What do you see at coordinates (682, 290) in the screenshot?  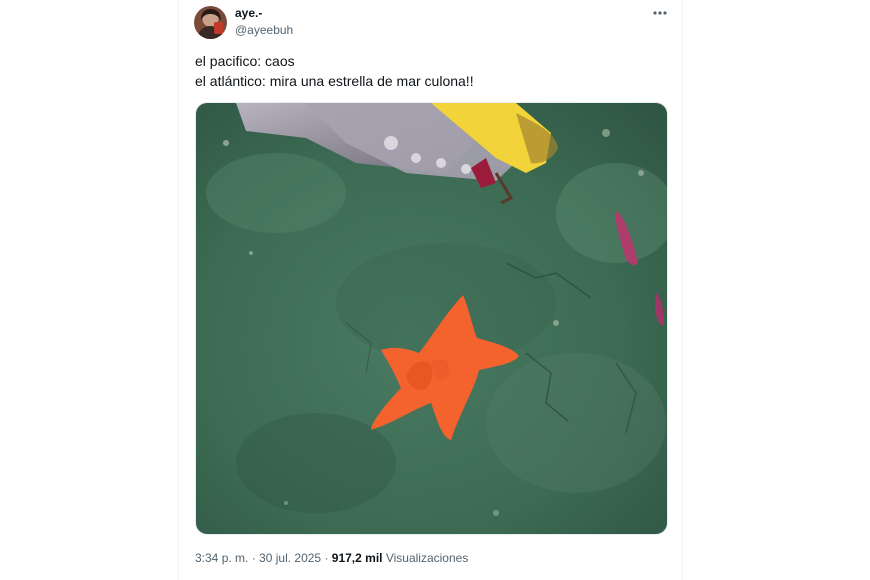 I see `timeline-right-border` at bounding box center [682, 290].